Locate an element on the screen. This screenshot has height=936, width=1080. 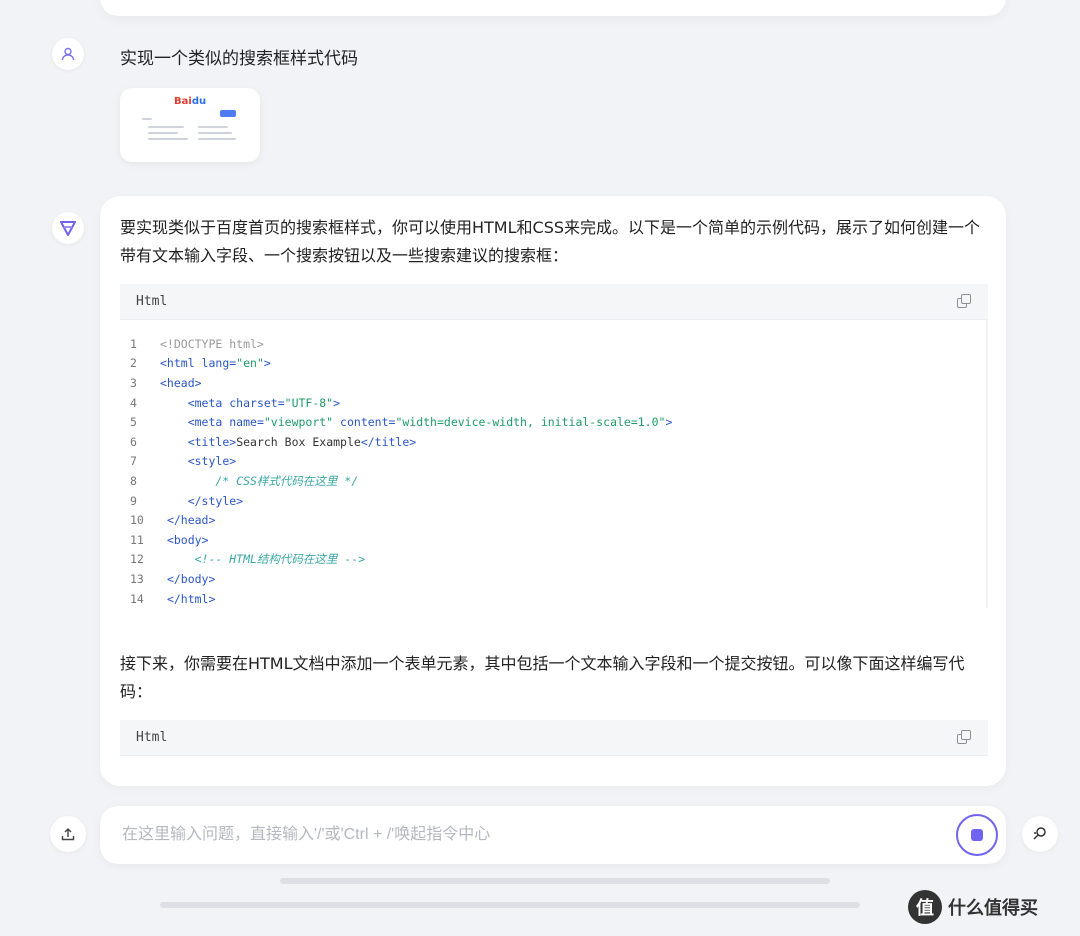
line-number: 14 is located at coordinates (137, 598).